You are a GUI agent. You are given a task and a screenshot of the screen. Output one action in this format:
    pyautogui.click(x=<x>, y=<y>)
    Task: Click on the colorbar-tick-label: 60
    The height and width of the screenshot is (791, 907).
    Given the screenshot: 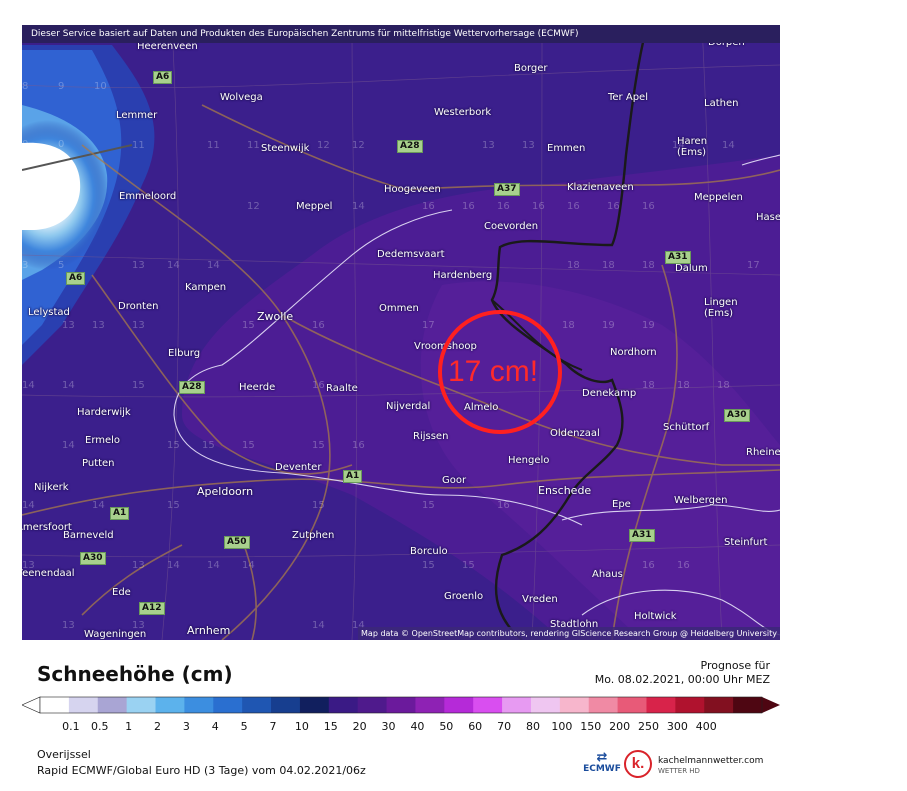 What is the action you would take?
    pyautogui.click(x=475, y=726)
    